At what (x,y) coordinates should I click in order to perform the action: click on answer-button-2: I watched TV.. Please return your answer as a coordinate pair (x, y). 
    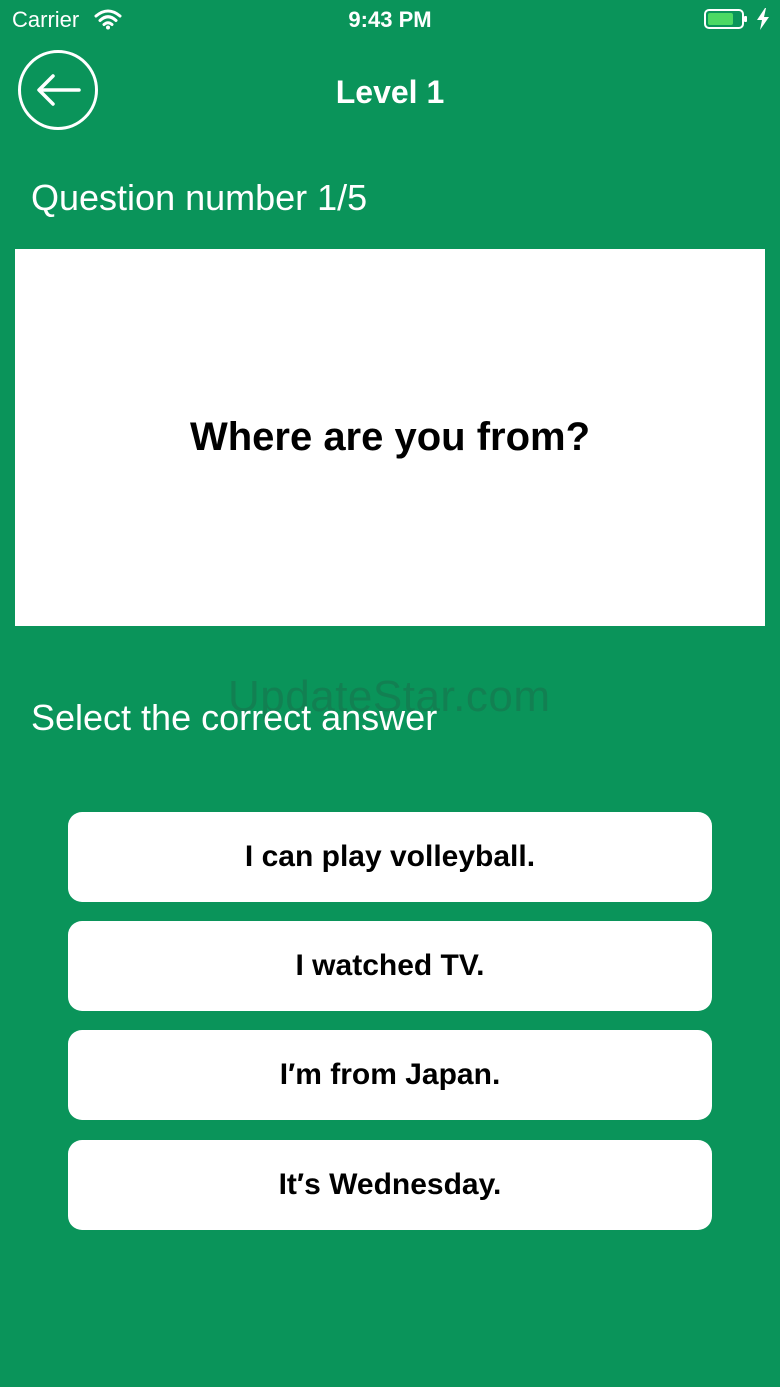
    Looking at the image, I should click on (390, 966).